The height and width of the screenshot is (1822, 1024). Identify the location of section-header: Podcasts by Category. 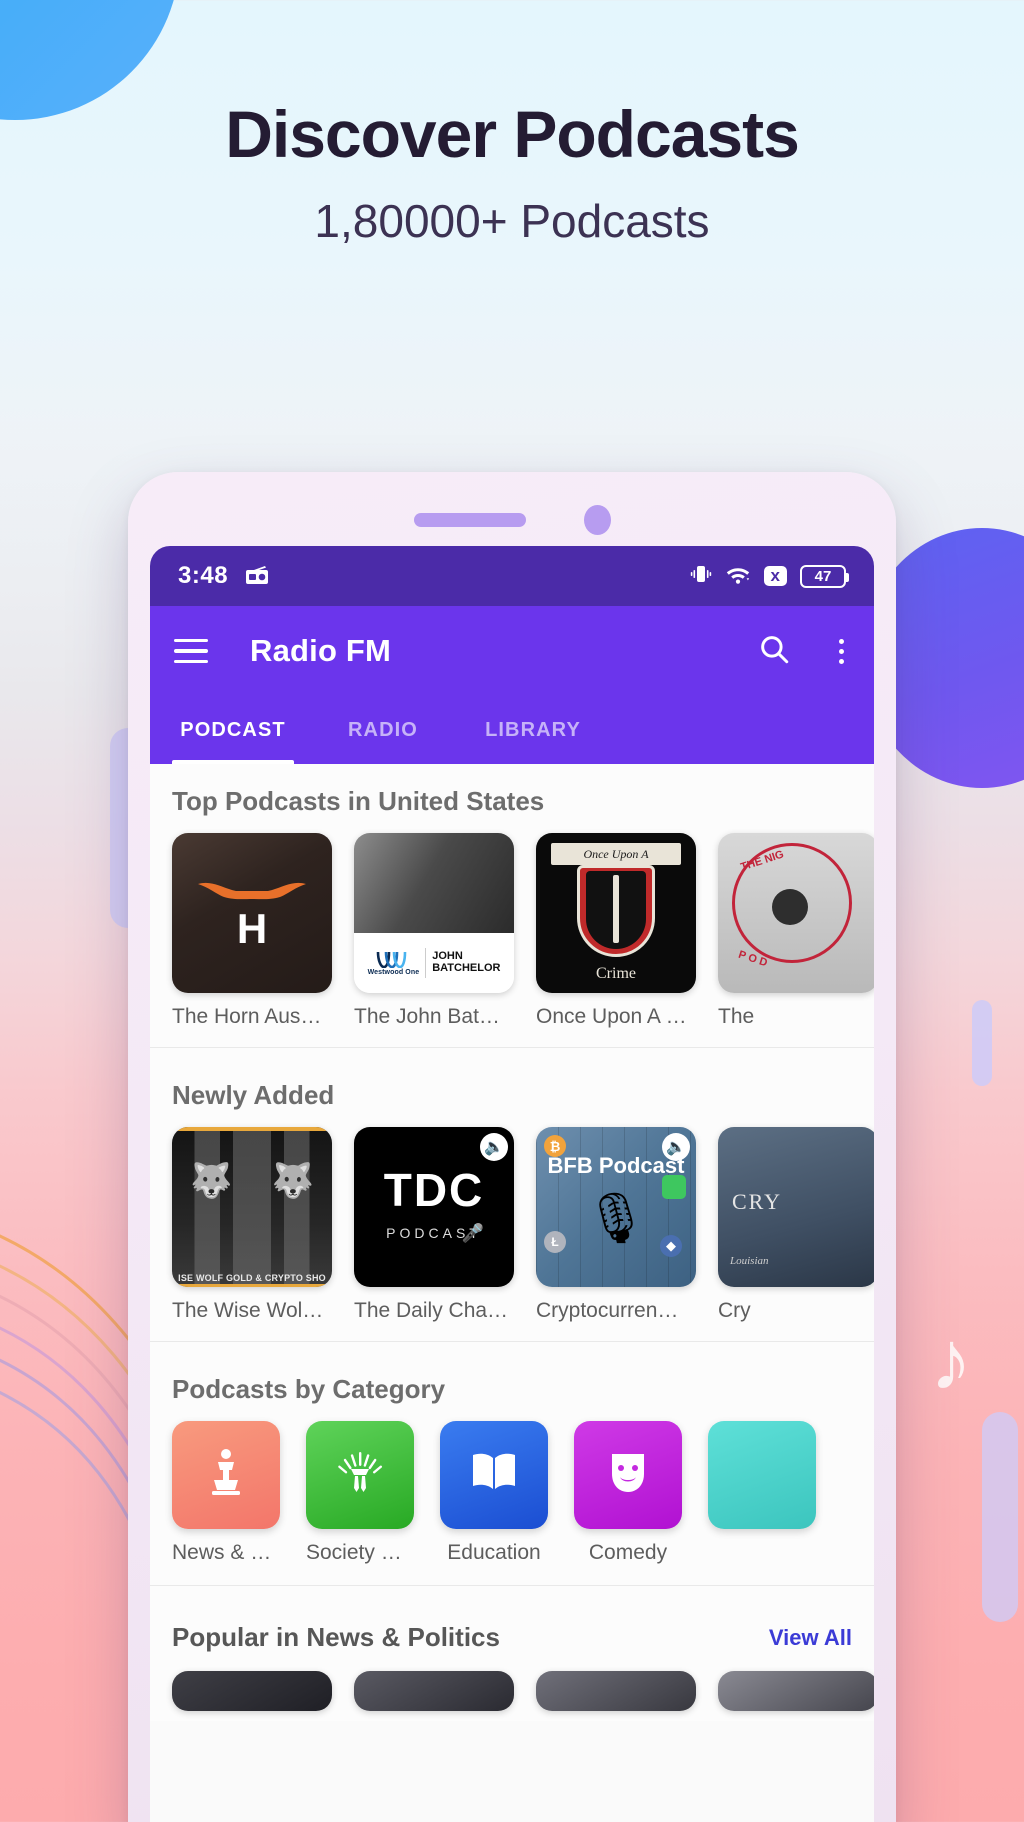
(512, 1397).